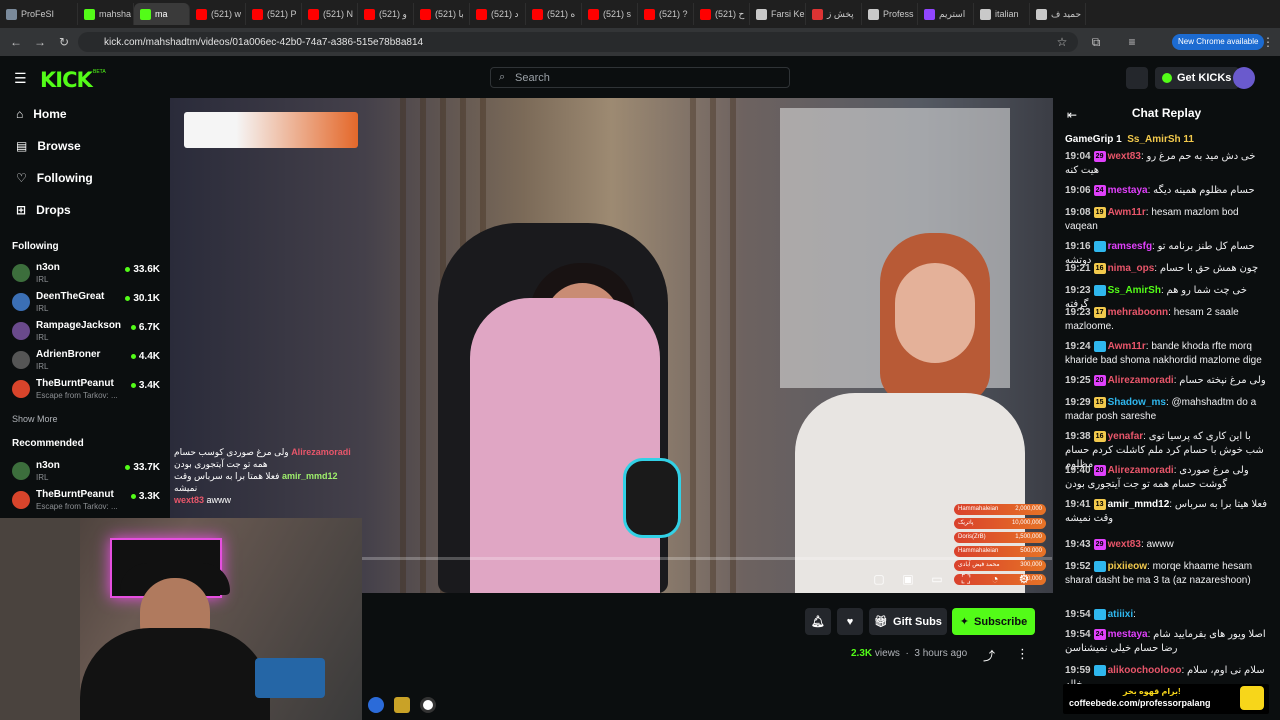 The image size is (1280, 720). Describe the element at coordinates (1126, 436) in the screenshot. I see `chat-username: yenafar` at that location.